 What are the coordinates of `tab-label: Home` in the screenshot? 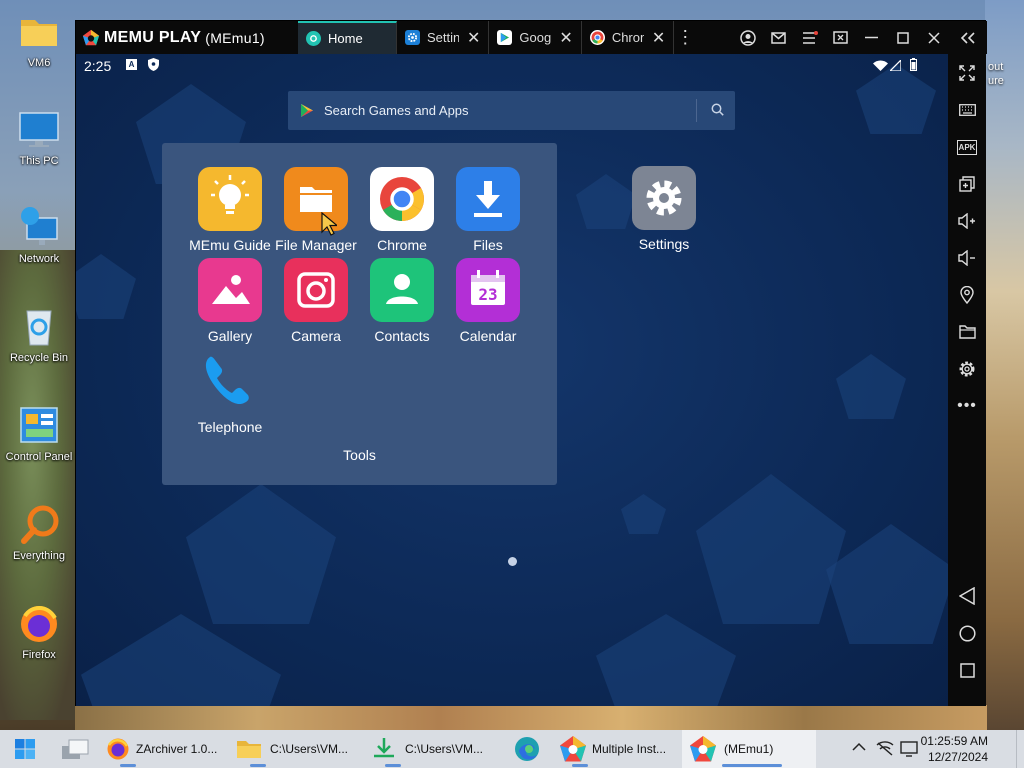 It's located at (345, 38).